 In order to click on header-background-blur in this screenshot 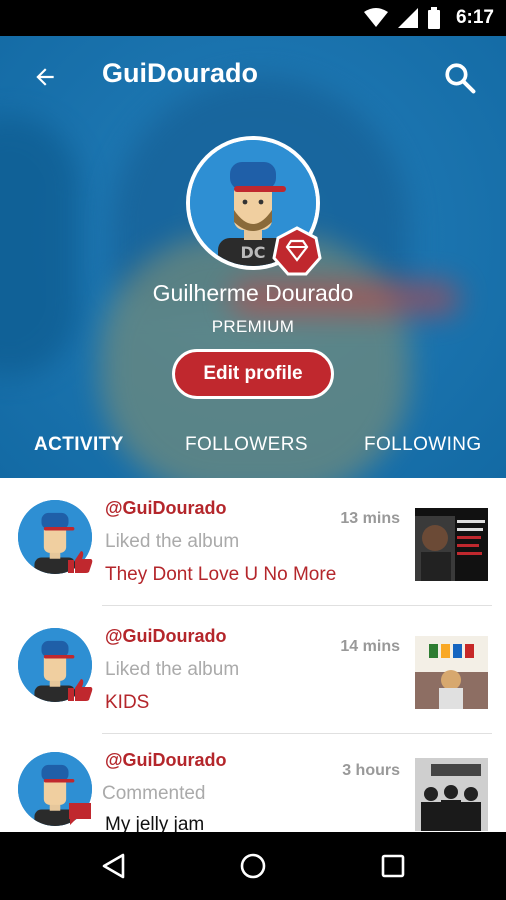, I will do `click(40, 246)`.